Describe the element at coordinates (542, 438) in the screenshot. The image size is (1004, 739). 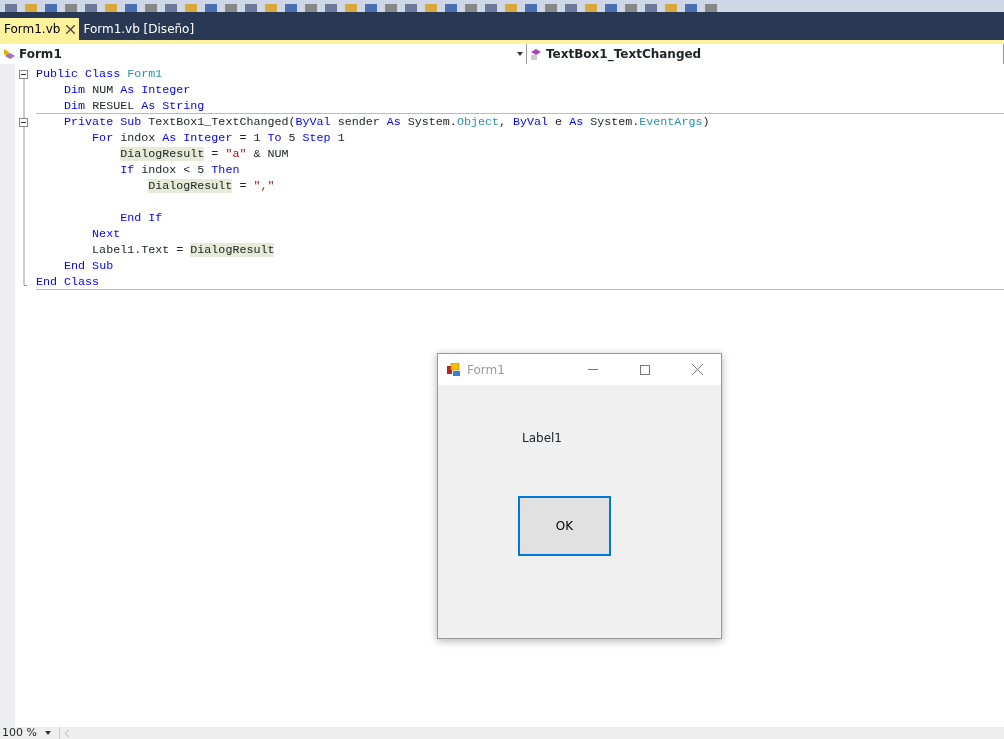
I see `form-label: Label1` at that location.